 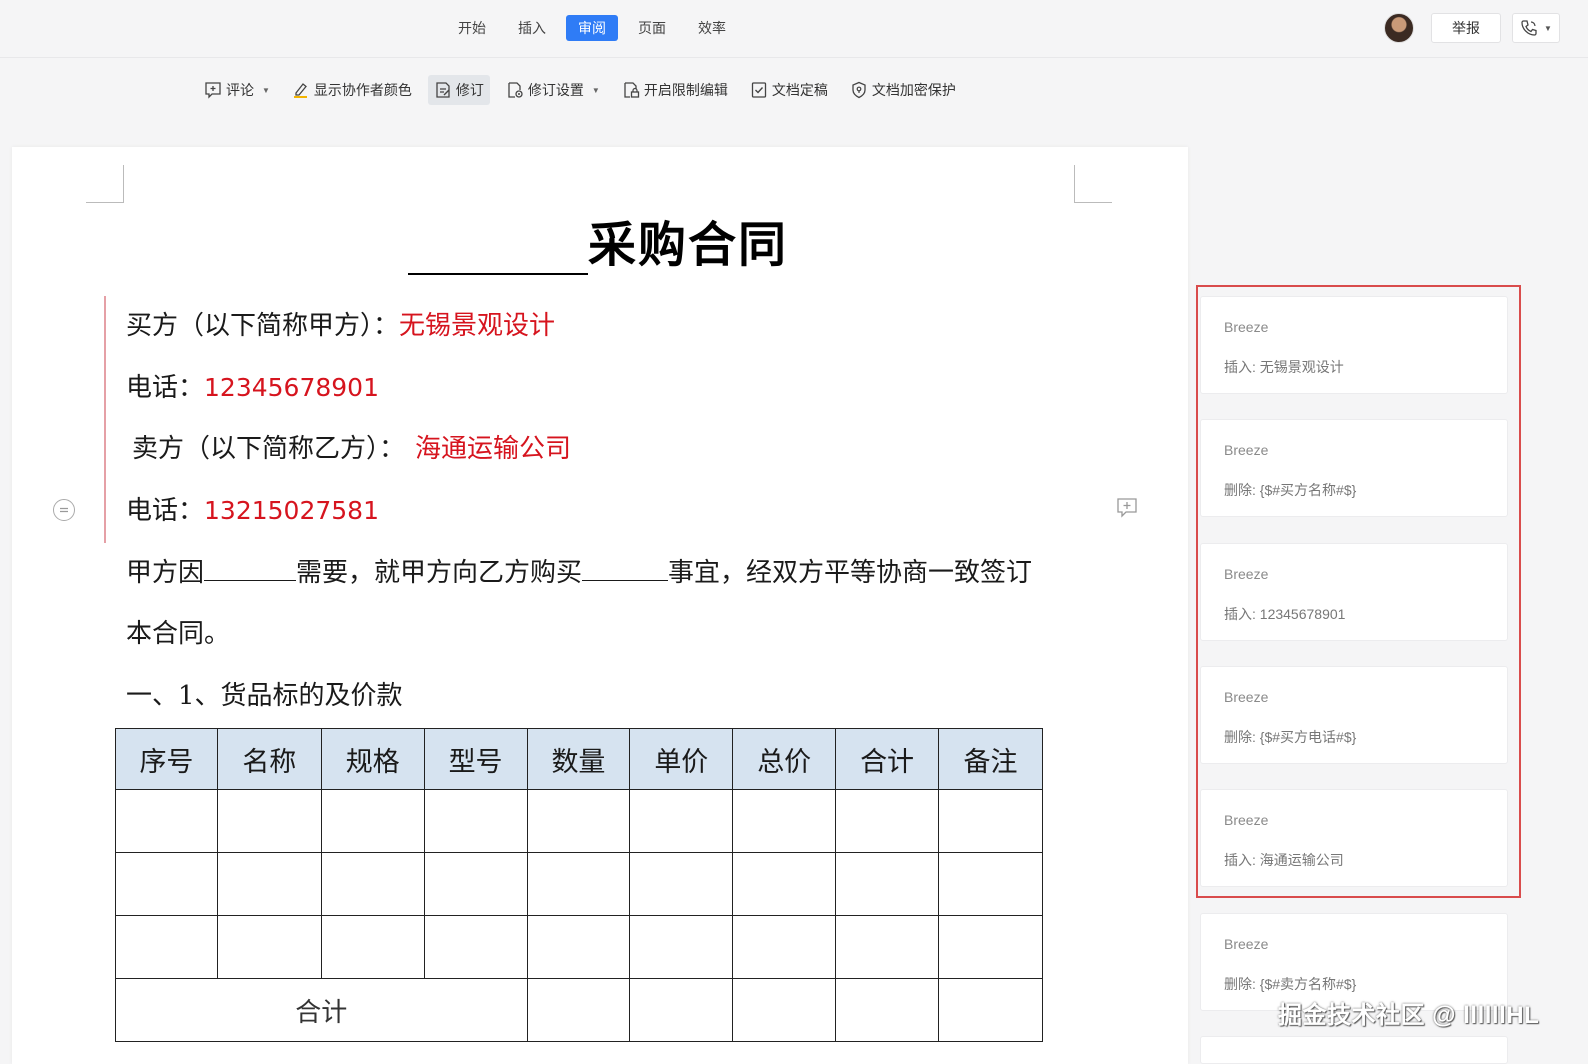 I want to click on restrict-edit-icon, so click(x=631, y=90).